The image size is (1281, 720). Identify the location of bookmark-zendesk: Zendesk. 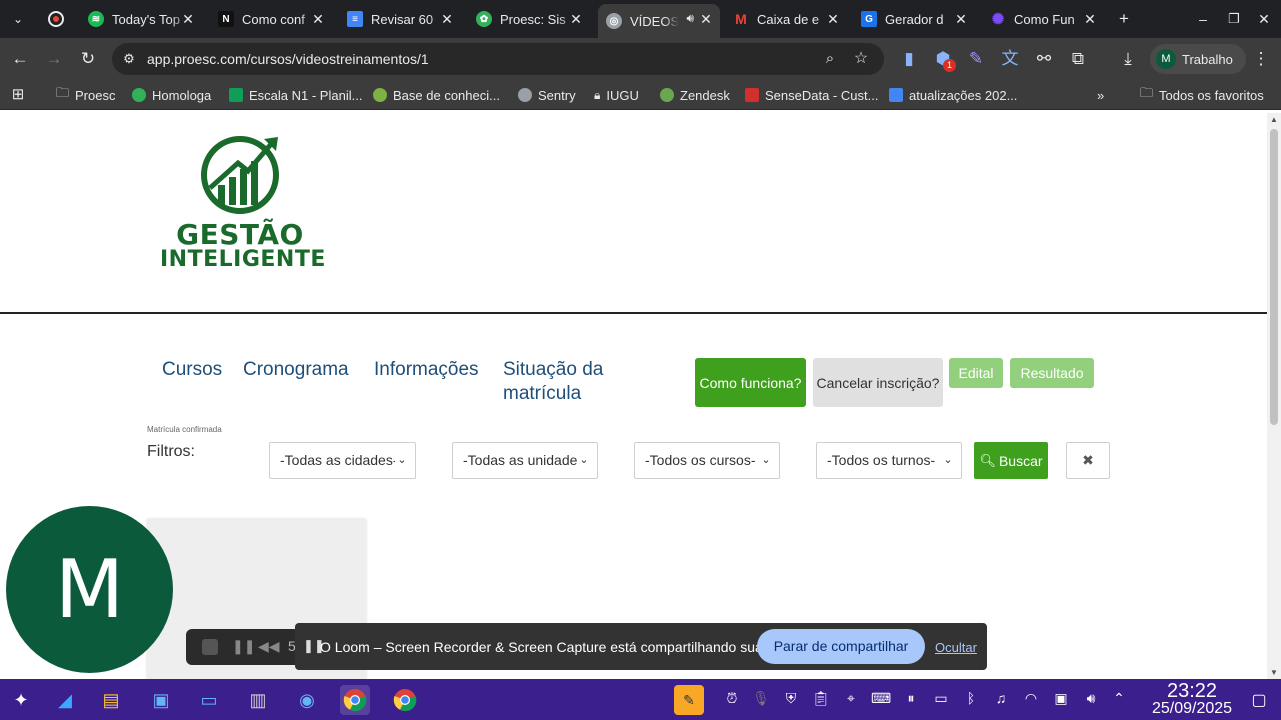
(695, 95).